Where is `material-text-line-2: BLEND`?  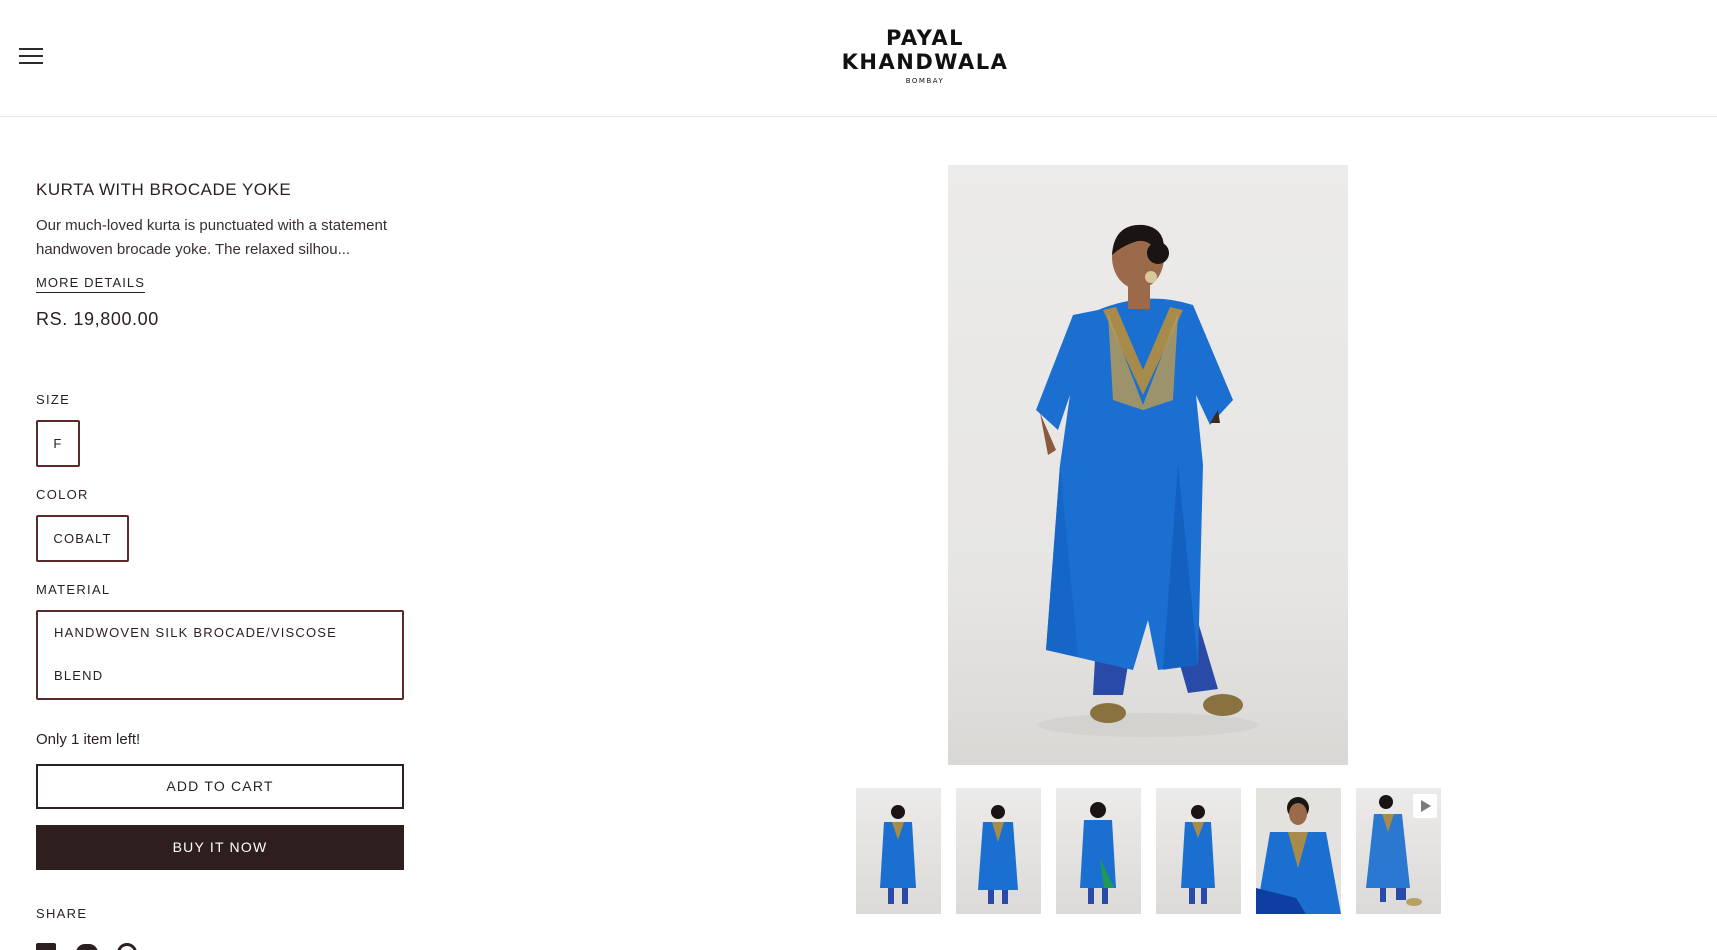 material-text-line-2: BLEND is located at coordinates (79, 675).